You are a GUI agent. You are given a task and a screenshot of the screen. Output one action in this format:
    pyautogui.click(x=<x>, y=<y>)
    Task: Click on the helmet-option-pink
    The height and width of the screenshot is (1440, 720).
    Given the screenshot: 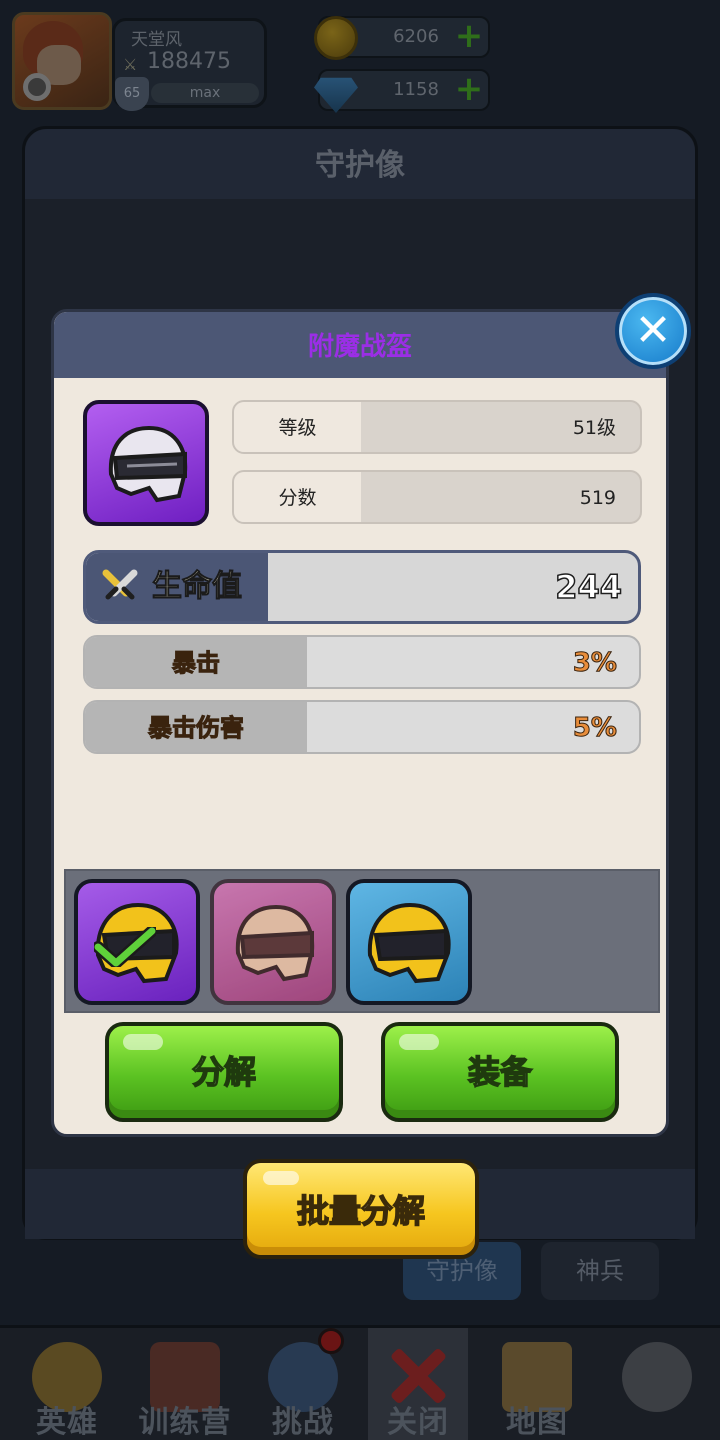 What is the action you would take?
    pyautogui.click(x=273, y=942)
    